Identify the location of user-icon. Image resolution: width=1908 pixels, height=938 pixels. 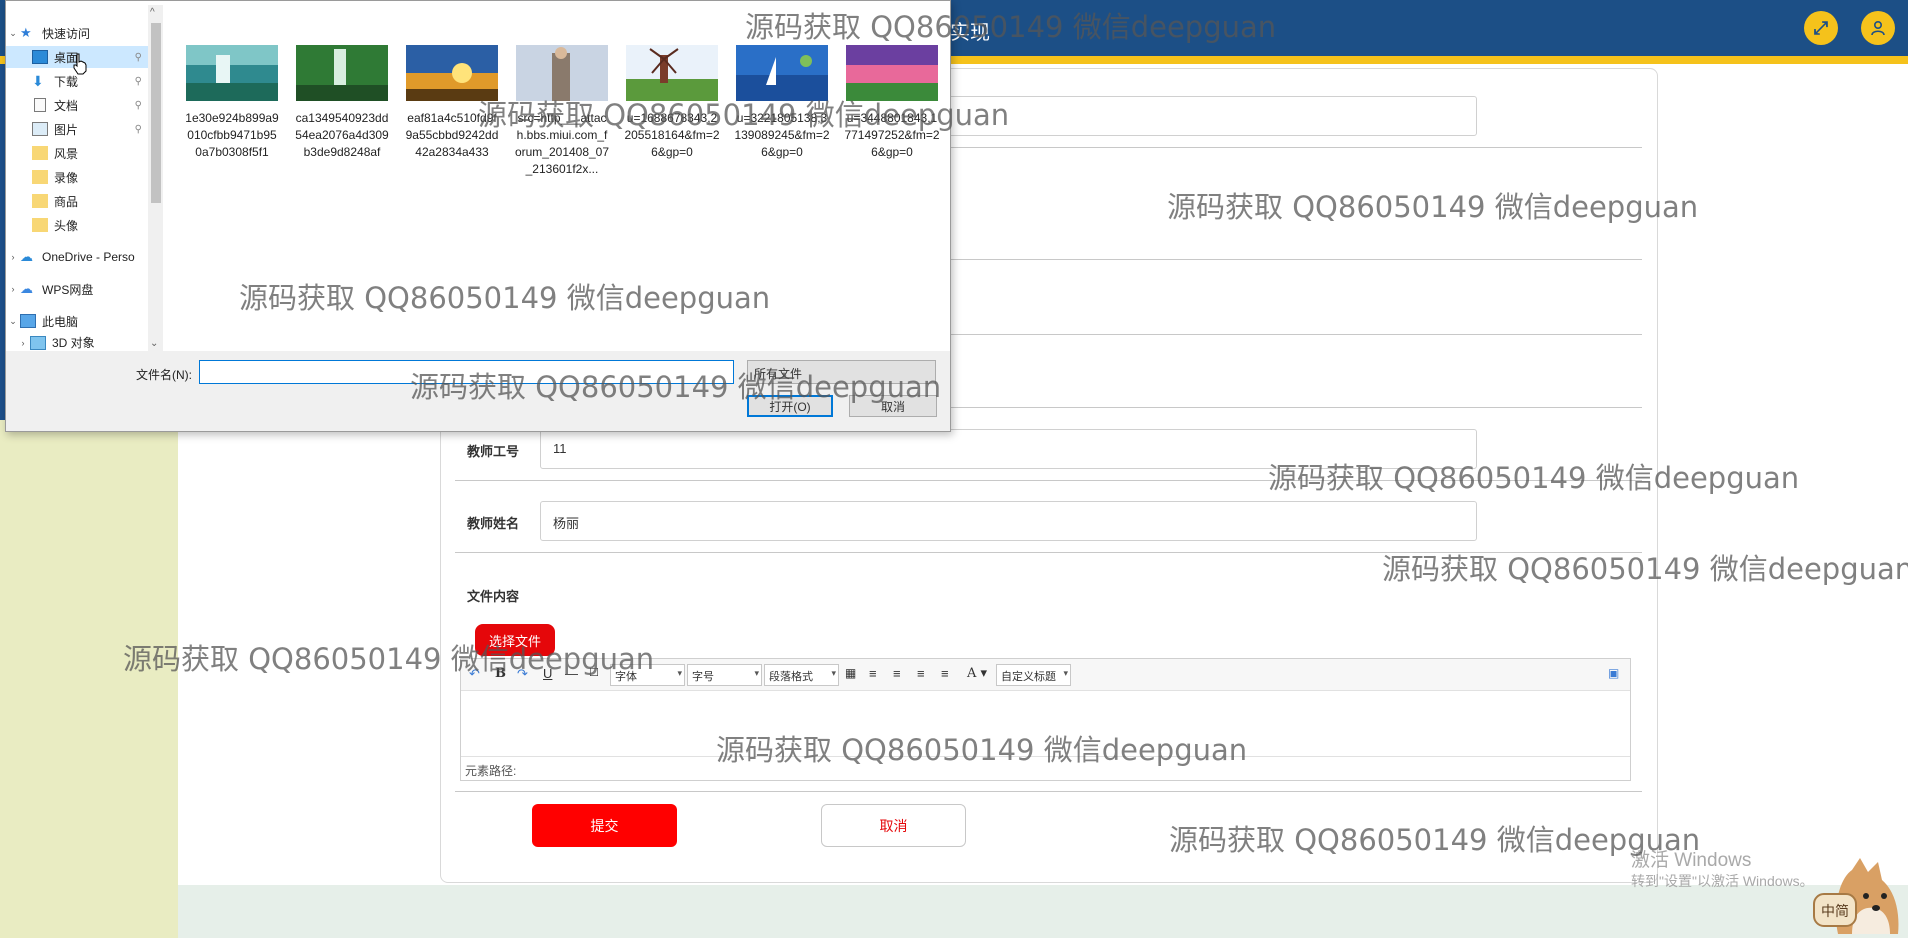
(1878, 28).